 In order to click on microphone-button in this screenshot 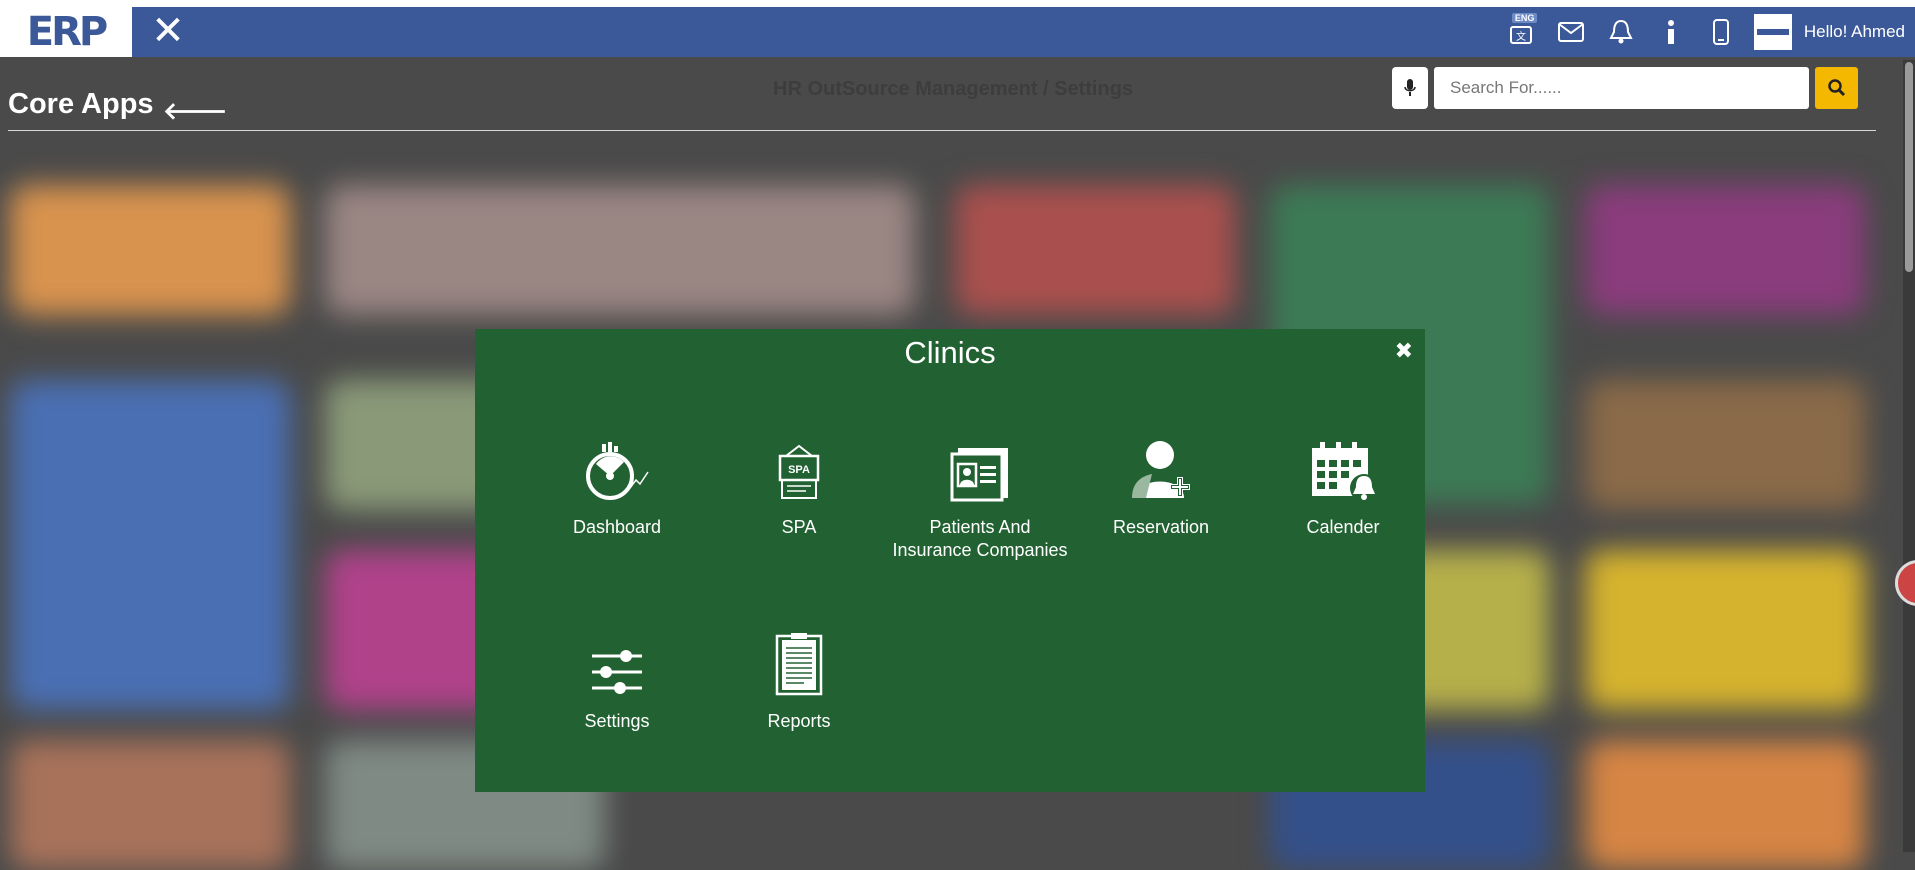, I will do `click(1410, 88)`.